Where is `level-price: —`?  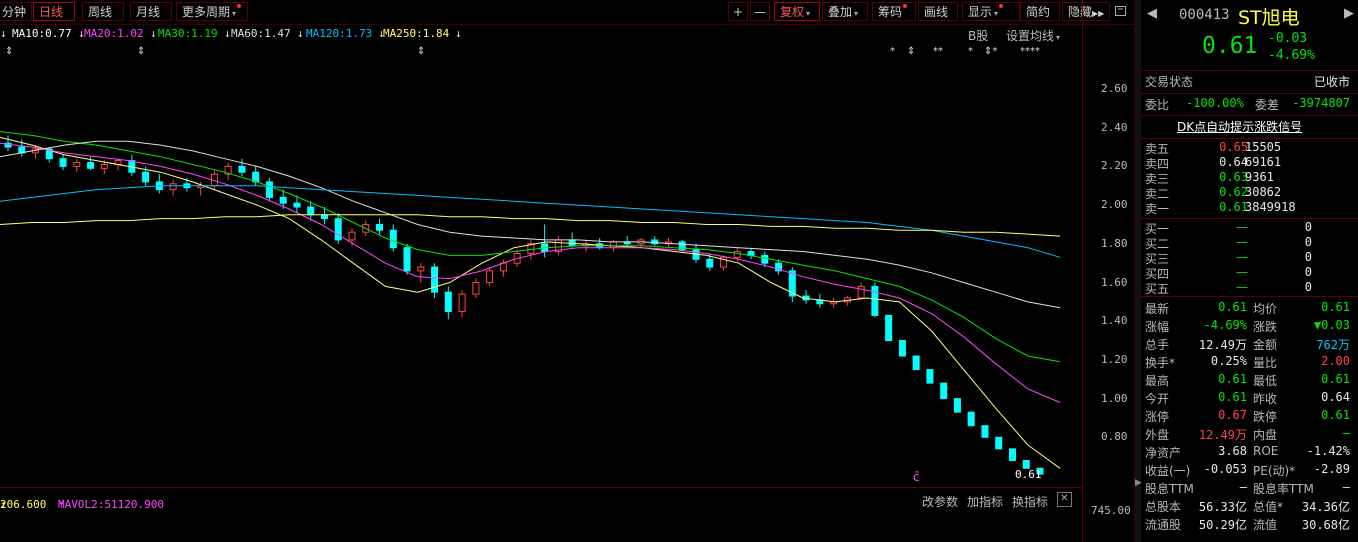 level-price: — is located at coordinates (1242, 227).